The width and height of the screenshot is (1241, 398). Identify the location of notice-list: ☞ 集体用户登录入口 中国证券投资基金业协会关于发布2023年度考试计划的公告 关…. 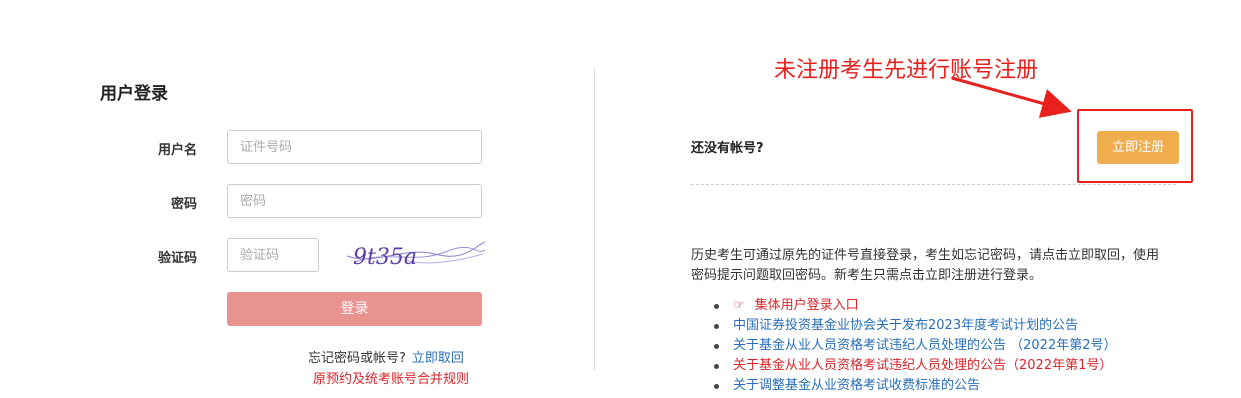
(913, 346).